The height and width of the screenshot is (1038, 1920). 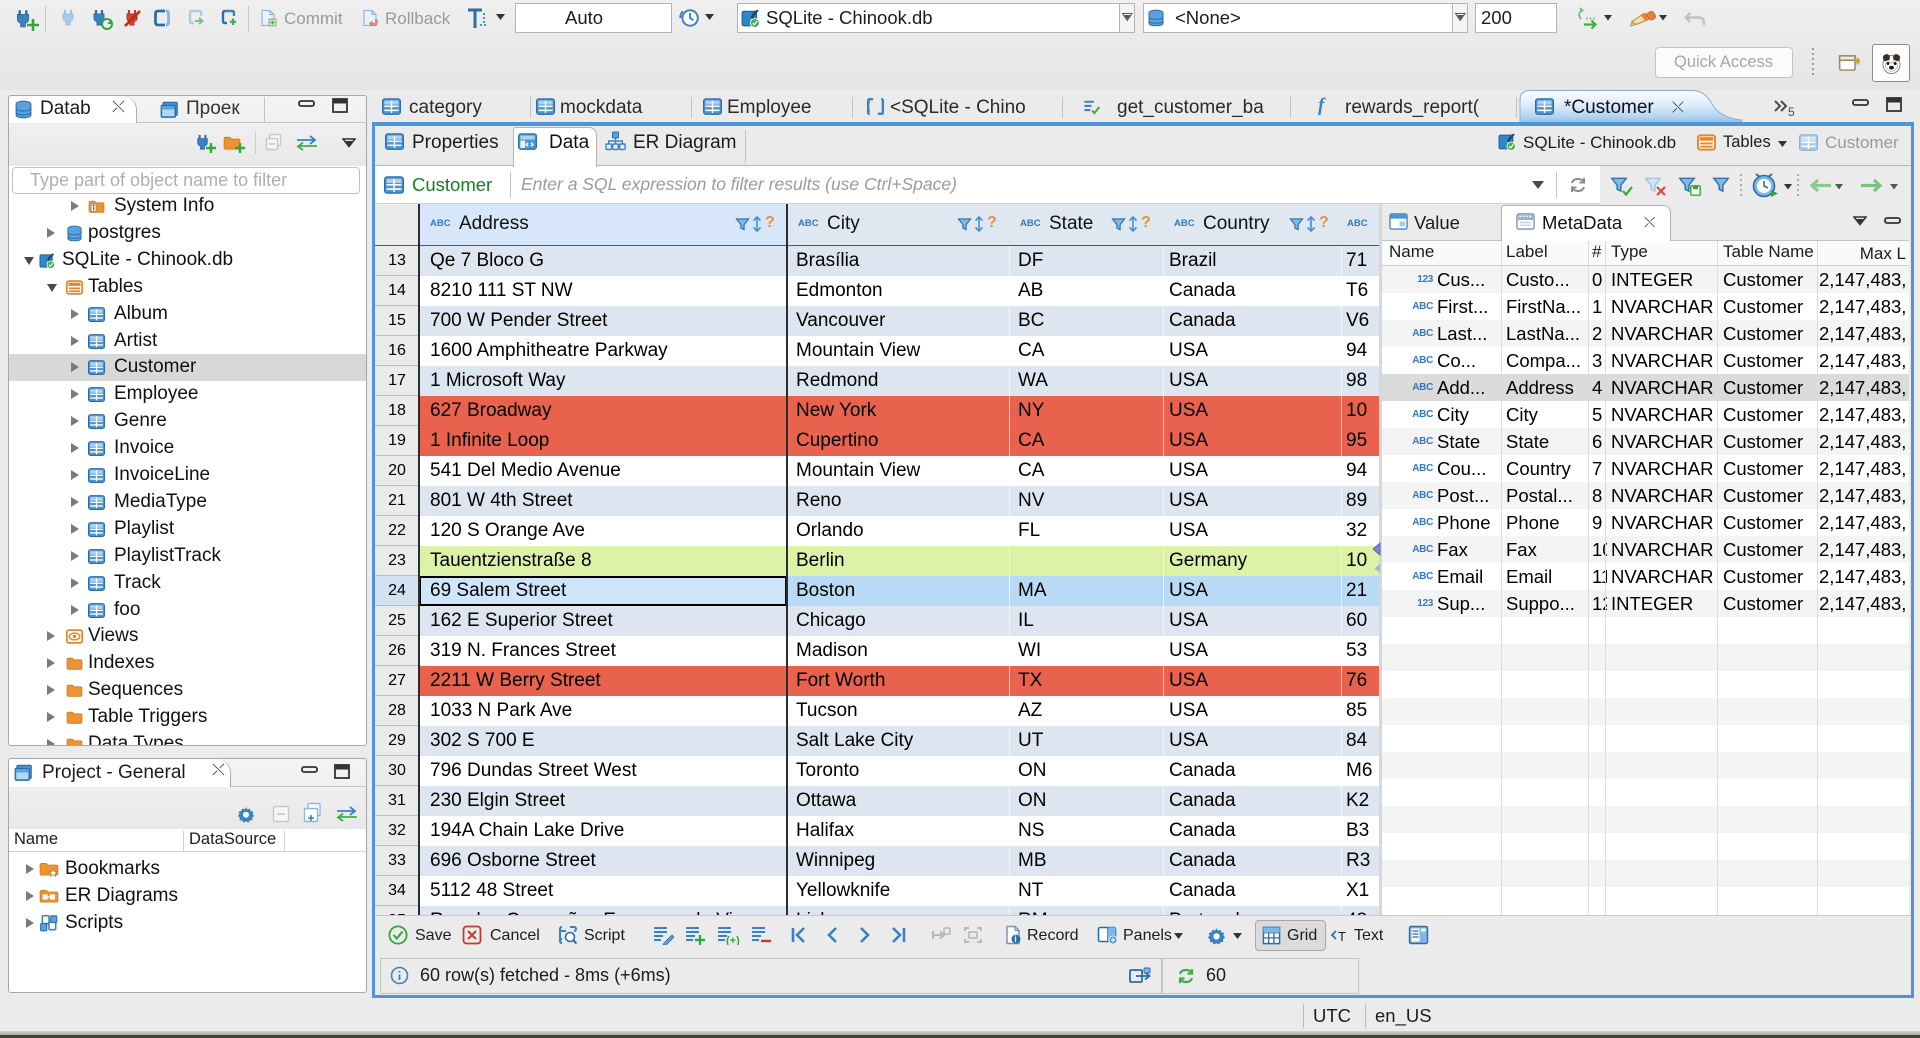 What do you see at coordinates (1015, 939) in the screenshot?
I see `svg-text: i` at bounding box center [1015, 939].